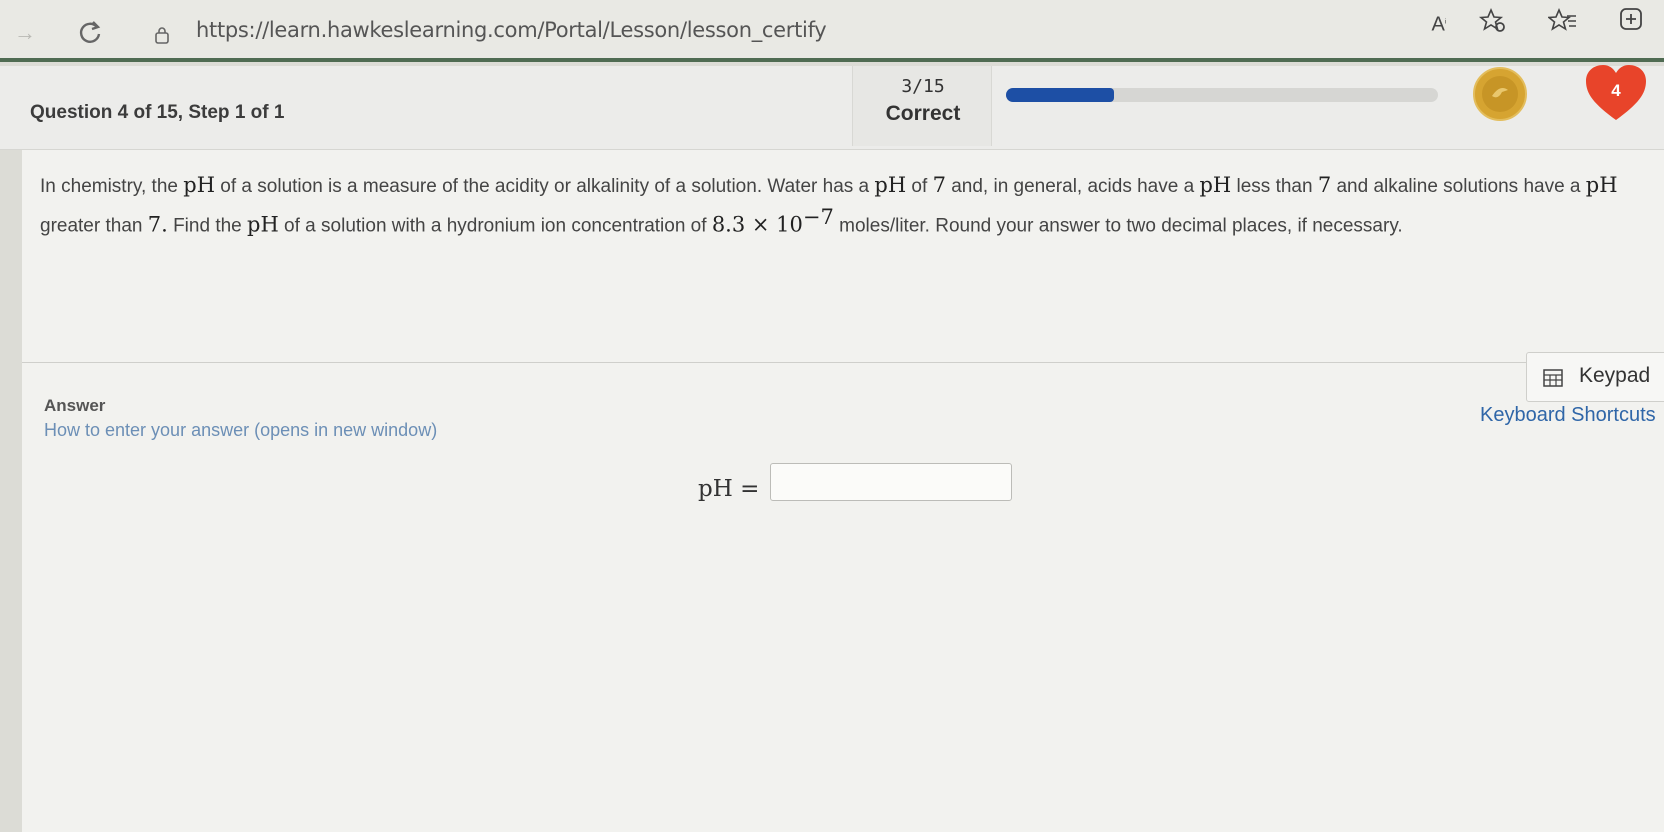 The image size is (1664, 832). I want to click on question-step-label: Question 4 of 15, Step 1 of 1, so click(157, 112).